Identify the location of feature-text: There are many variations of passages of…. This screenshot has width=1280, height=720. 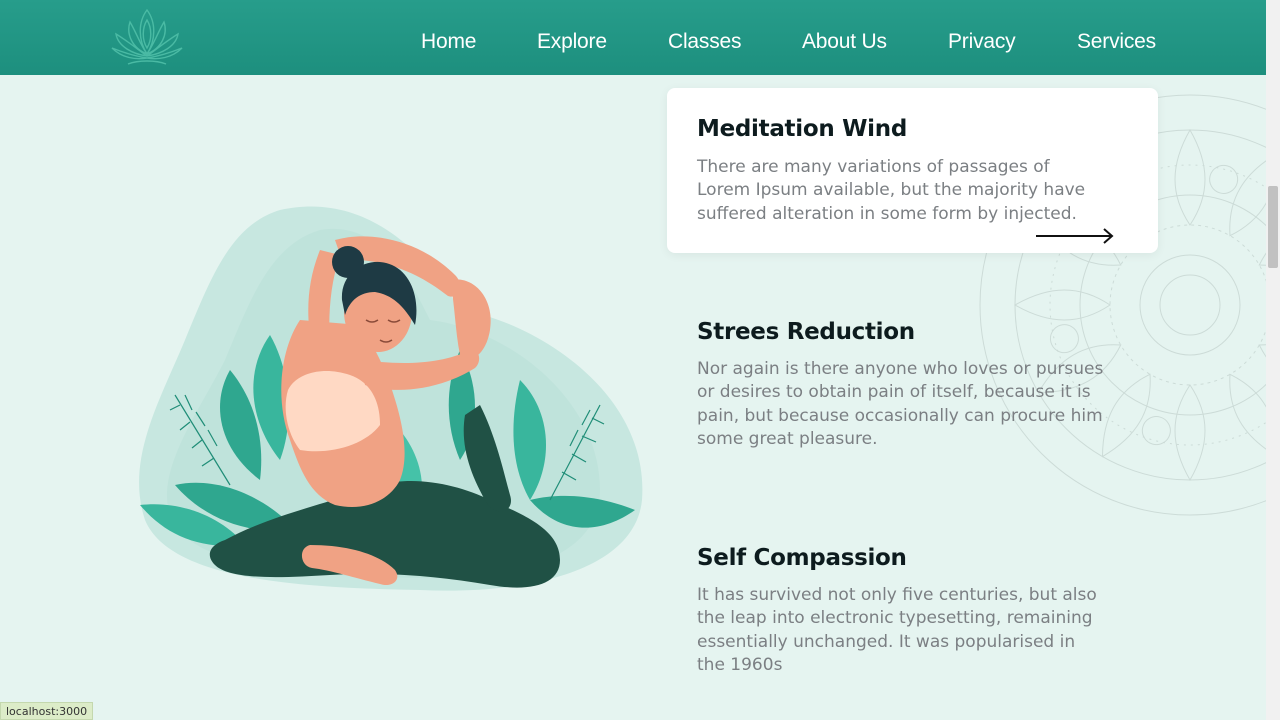
(891, 190).